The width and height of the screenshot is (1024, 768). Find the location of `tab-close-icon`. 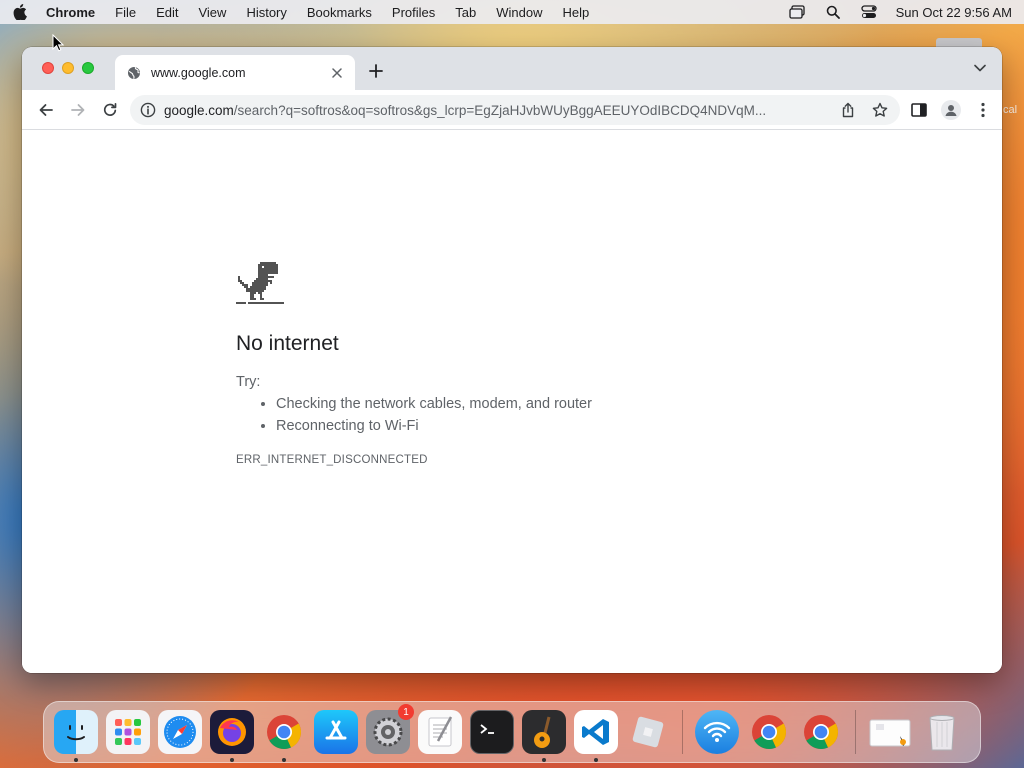

tab-close-icon is located at coordinates (337, 73).